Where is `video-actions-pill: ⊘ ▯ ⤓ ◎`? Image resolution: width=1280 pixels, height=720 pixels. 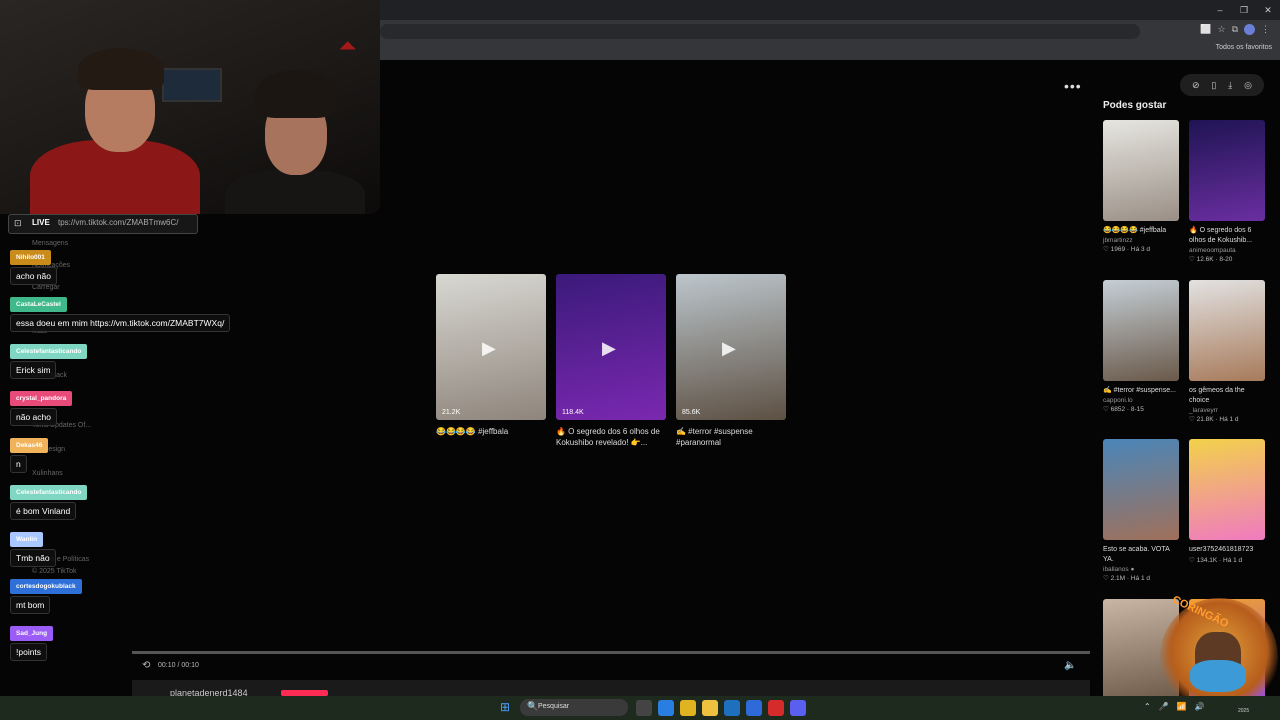
video-actions-pill: ⊘ ▯ ⤓ ◎ is located at coordinates (1222, 85).